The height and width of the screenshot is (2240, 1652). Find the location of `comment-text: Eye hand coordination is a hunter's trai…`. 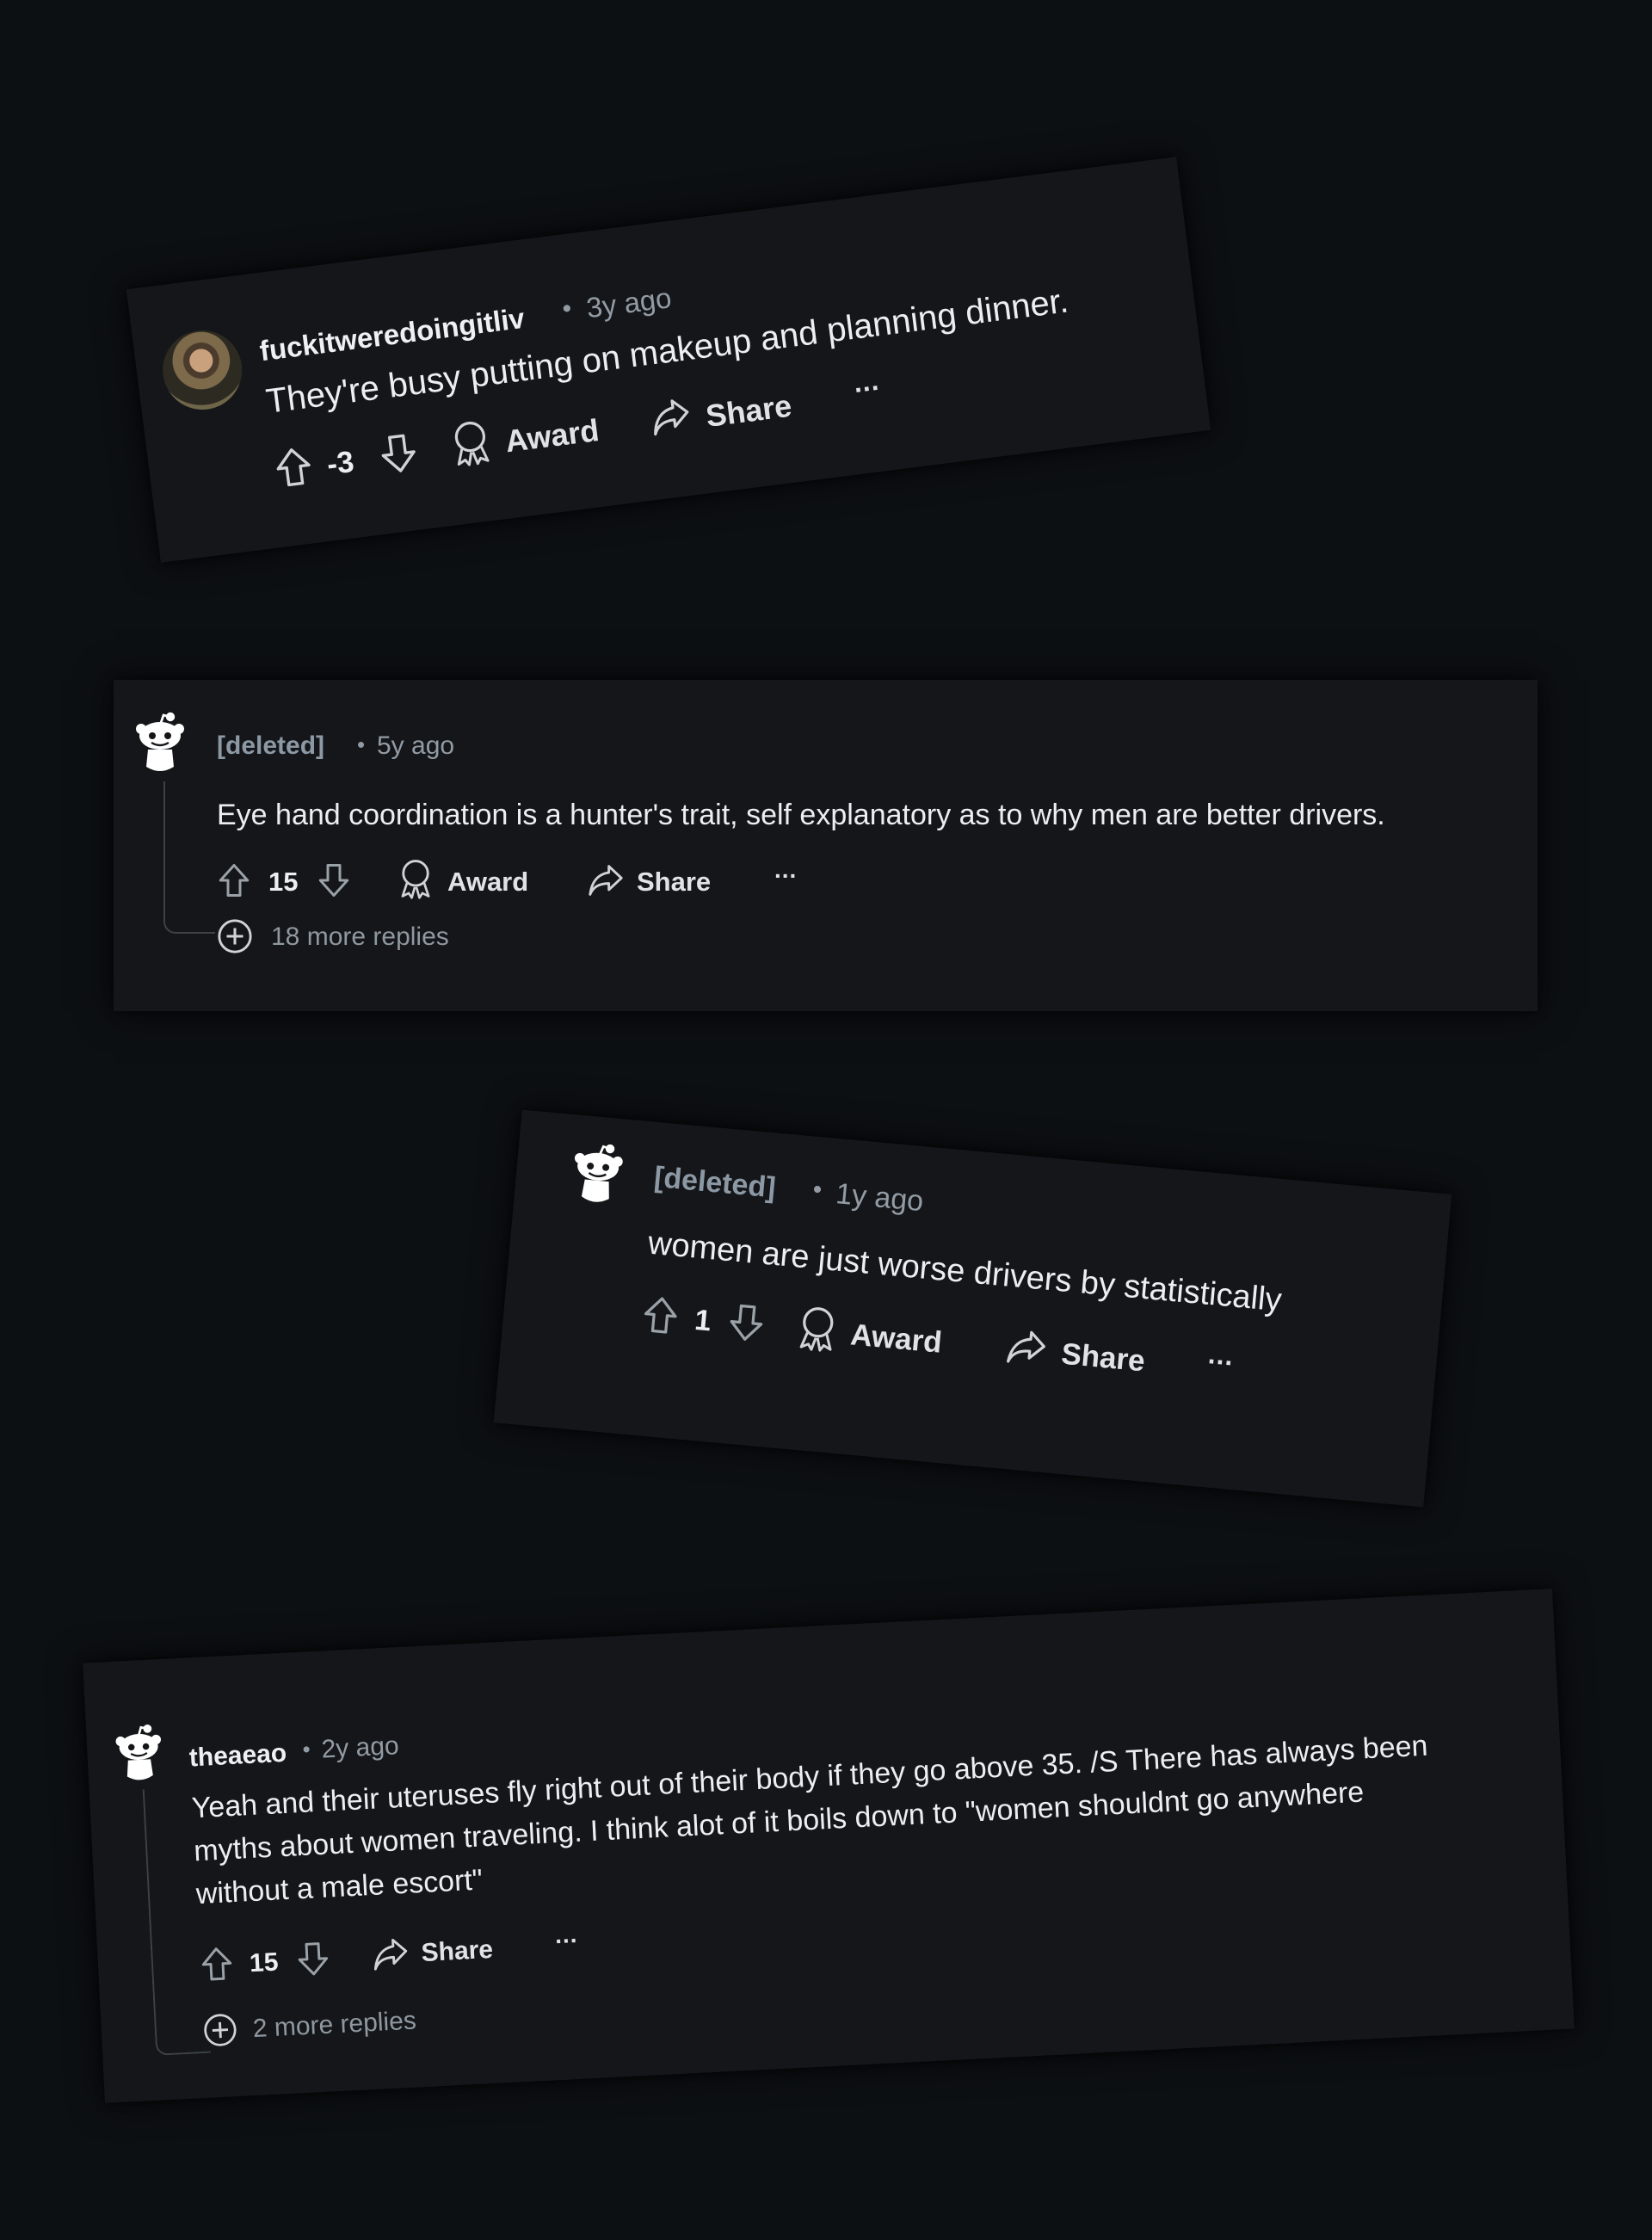

comment-text: Eye hand coordination is a hunter's trai… is located at coordinates (801, 815).